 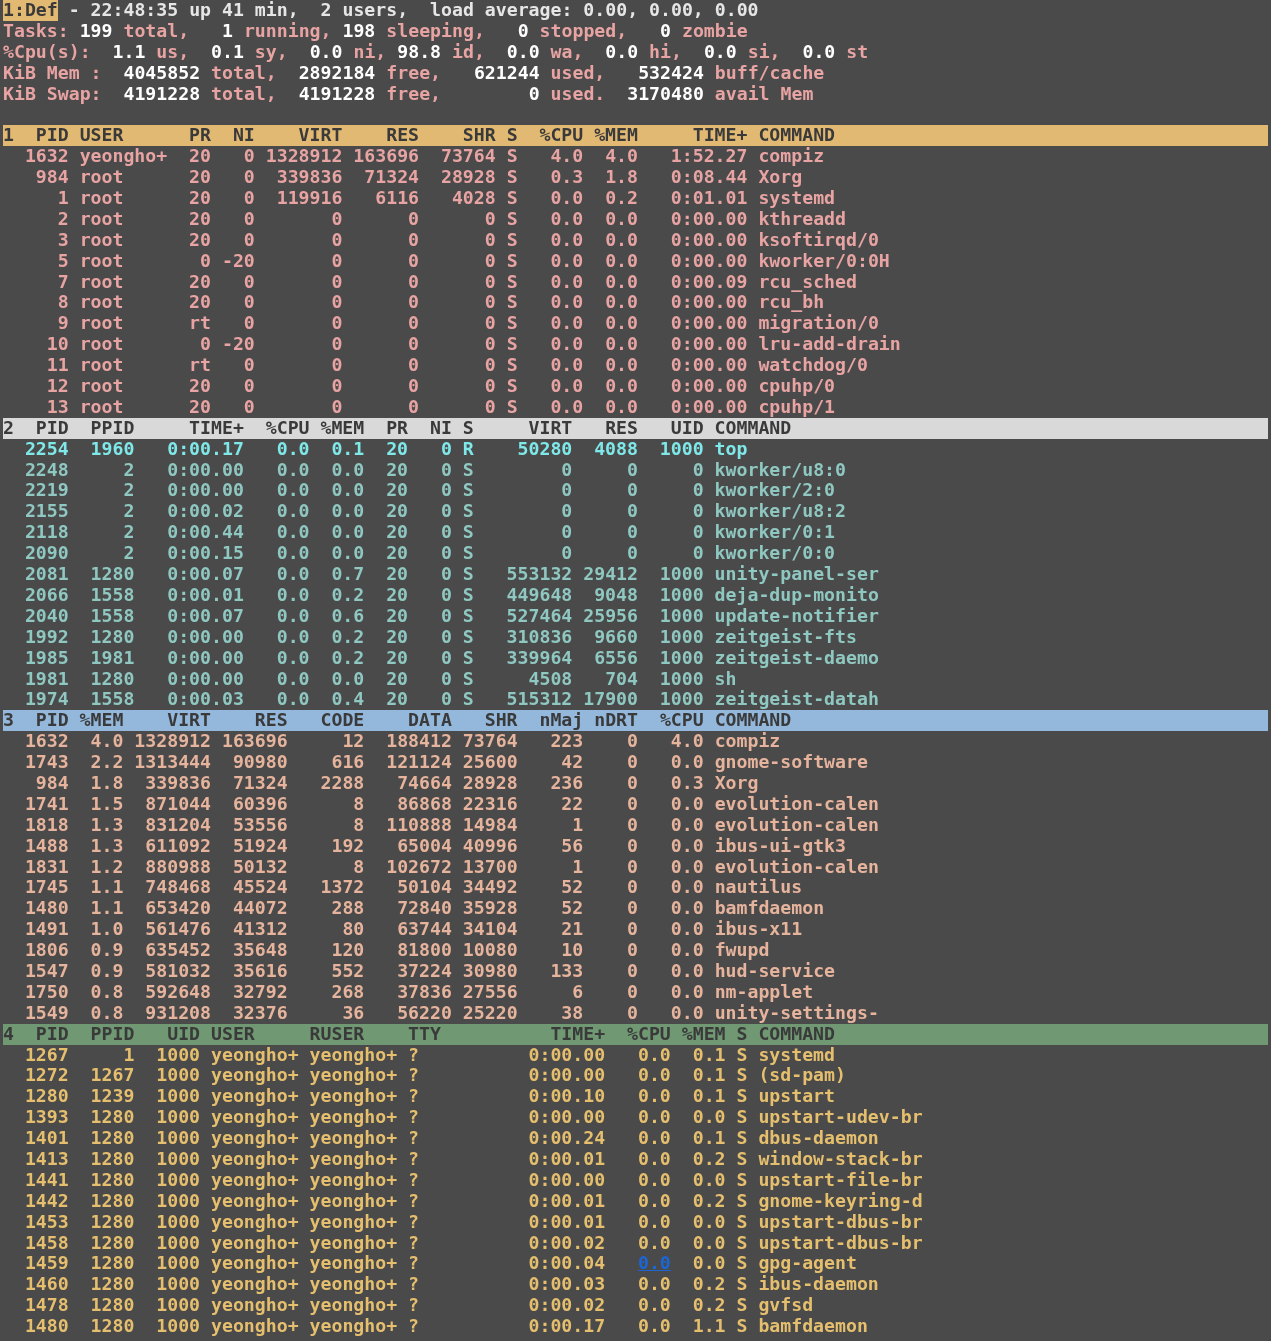 What do you see at coordinates (615, 595) in the screenshot?
I see `table-cell-text: 9048` at bounding box center [615, 595].